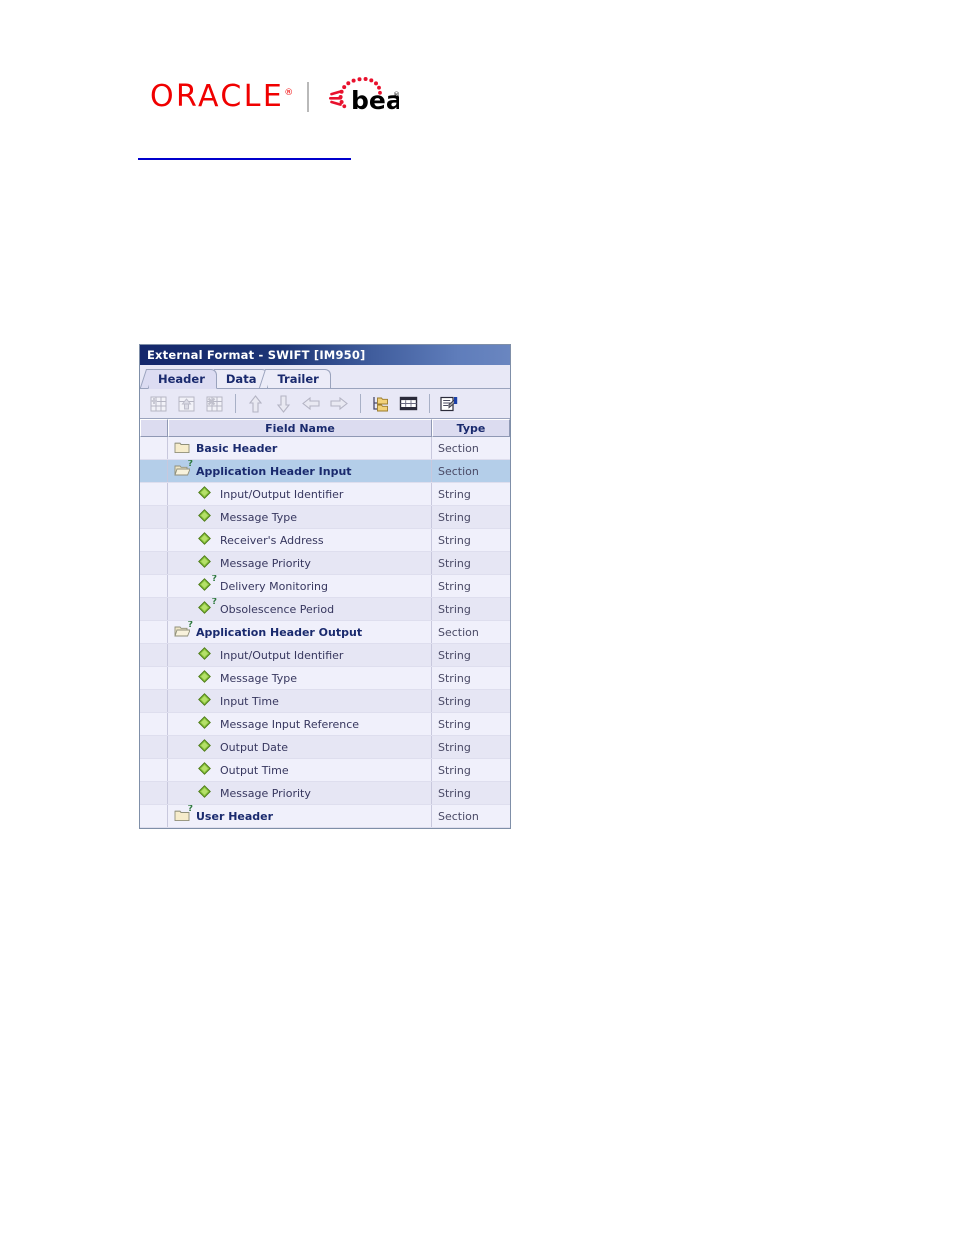 This screenshot has width=954, height=1235. I want to click on properties-button, so click(449, 404).